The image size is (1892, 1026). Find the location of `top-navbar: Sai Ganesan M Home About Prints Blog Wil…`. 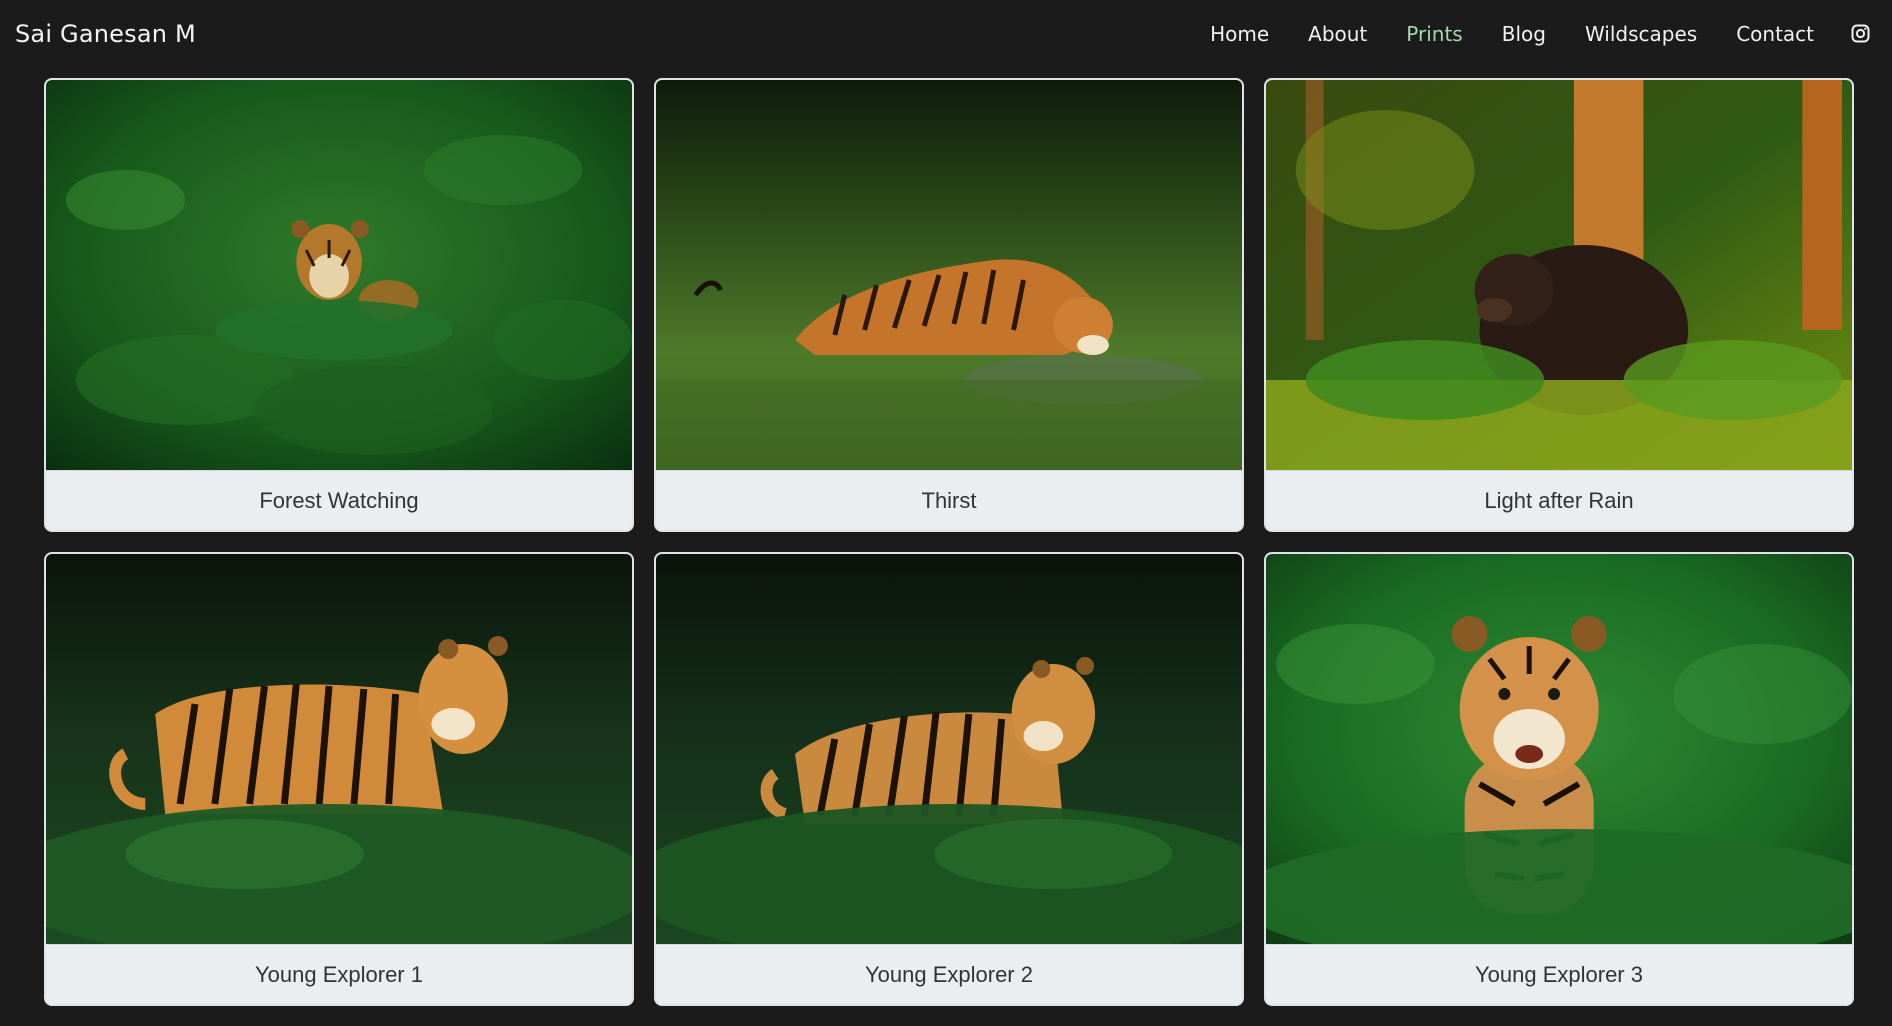

top-navbar: Sai Ganesan M Home About Prints Blog Wil… is located at coordinates (946, 33).